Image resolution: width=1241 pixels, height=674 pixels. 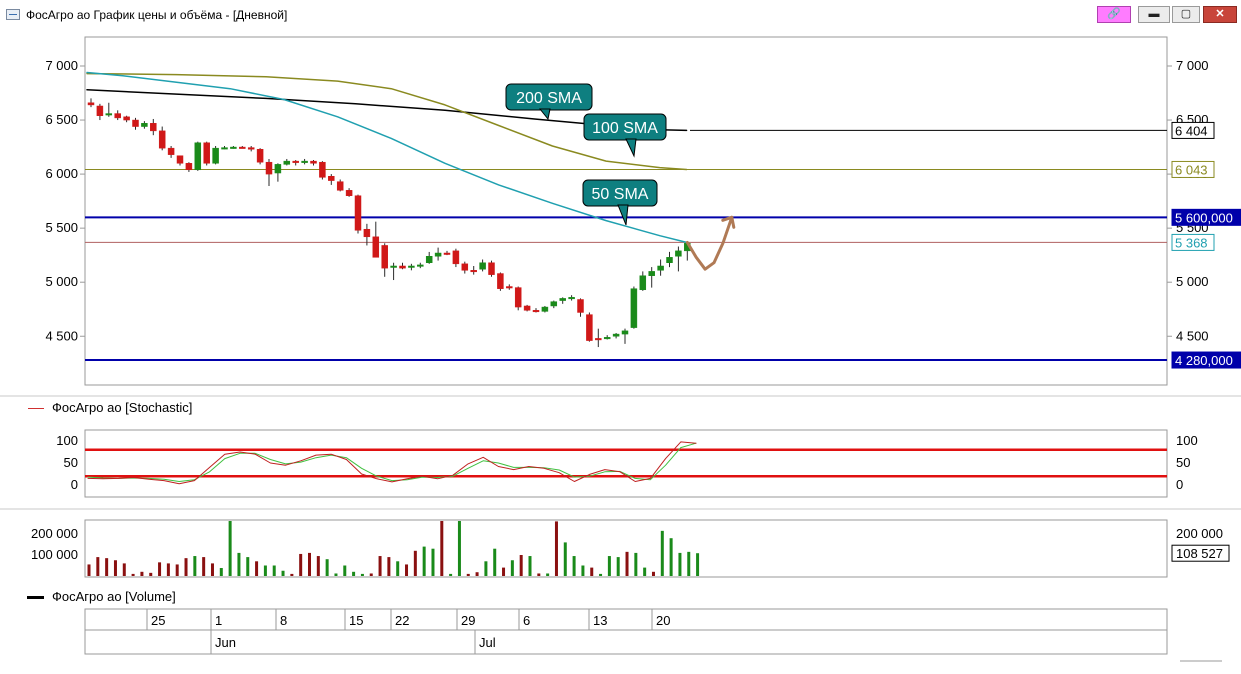 I want to click on time-day-label: 29, so click(x=468, y=620).